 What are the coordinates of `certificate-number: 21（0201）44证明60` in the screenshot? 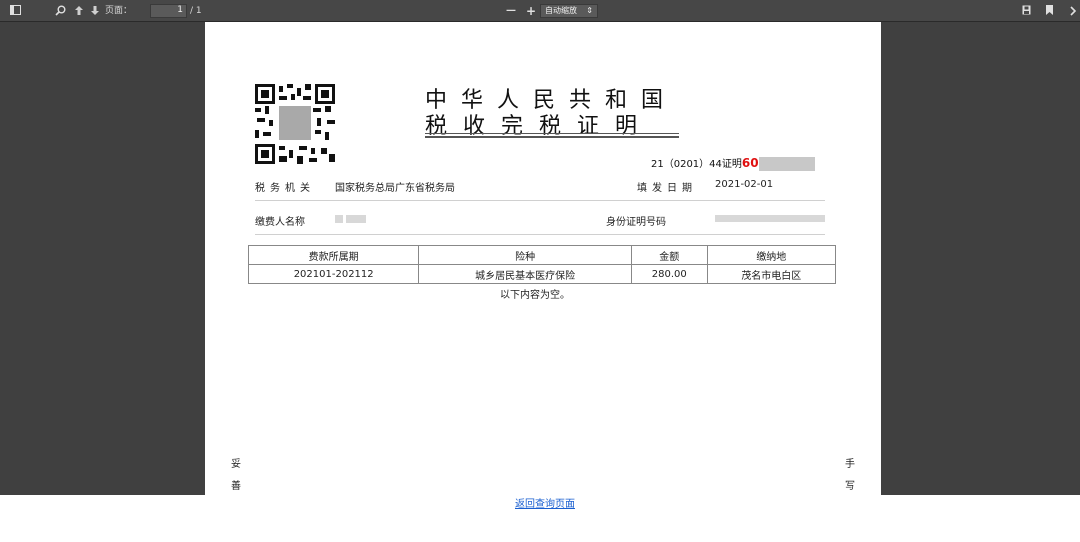 It's located at (733, 163).